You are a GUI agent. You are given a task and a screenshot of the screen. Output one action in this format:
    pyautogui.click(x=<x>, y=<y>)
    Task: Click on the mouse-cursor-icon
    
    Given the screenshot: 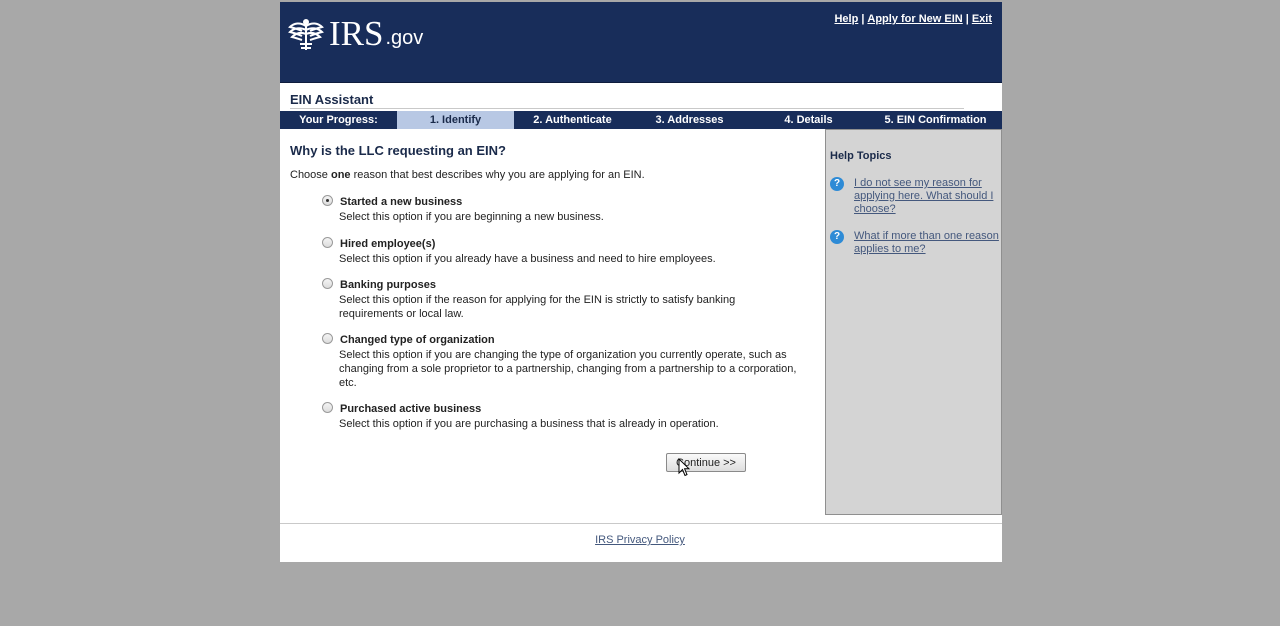 What is the action you would take?
    pyautogui.click(x=684, y=467)
    